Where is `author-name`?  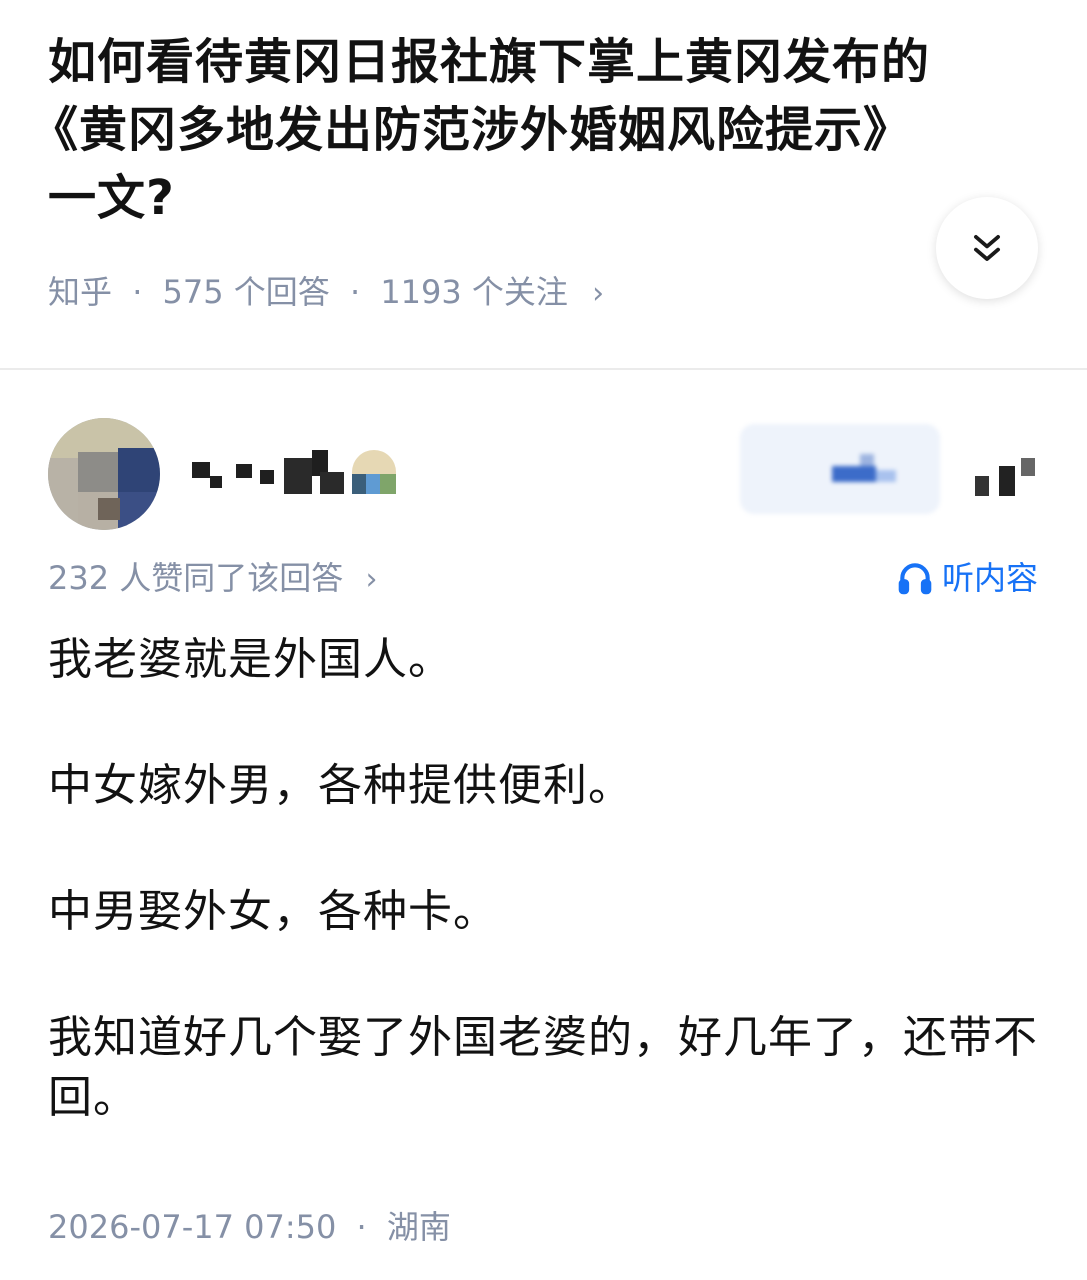
author-name is located at coordinates (298, 474).